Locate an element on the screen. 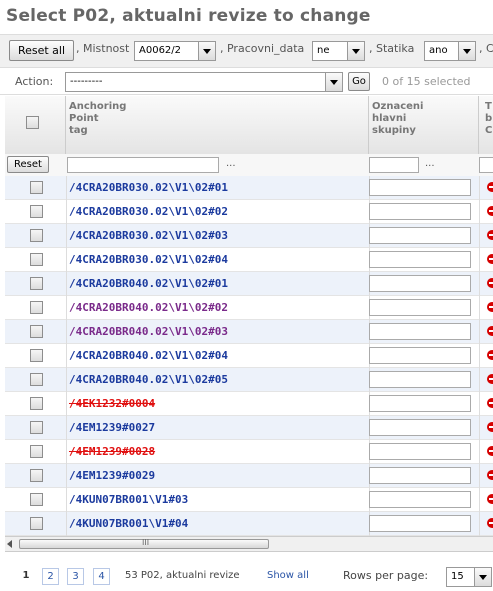  pracovni-data-select: ne is located at coordinates (338, 51).